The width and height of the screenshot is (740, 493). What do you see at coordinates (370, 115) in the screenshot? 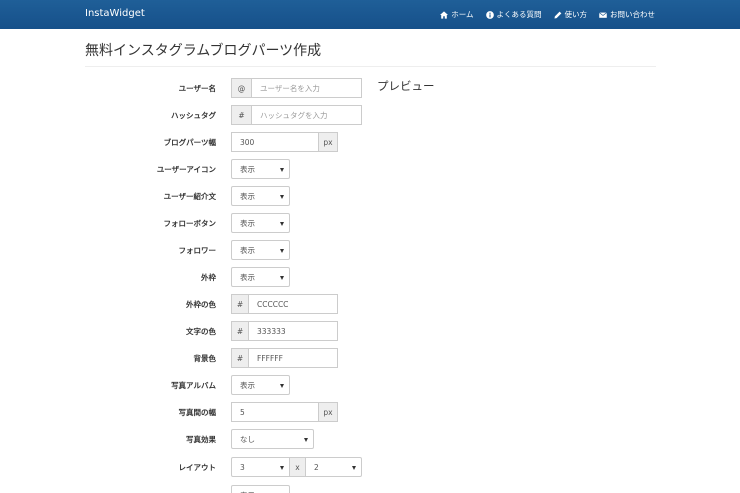
I see `form-row-hashtag: ハッシュタグ # ハッシュタグを入力` at bounding box center [370, 115].